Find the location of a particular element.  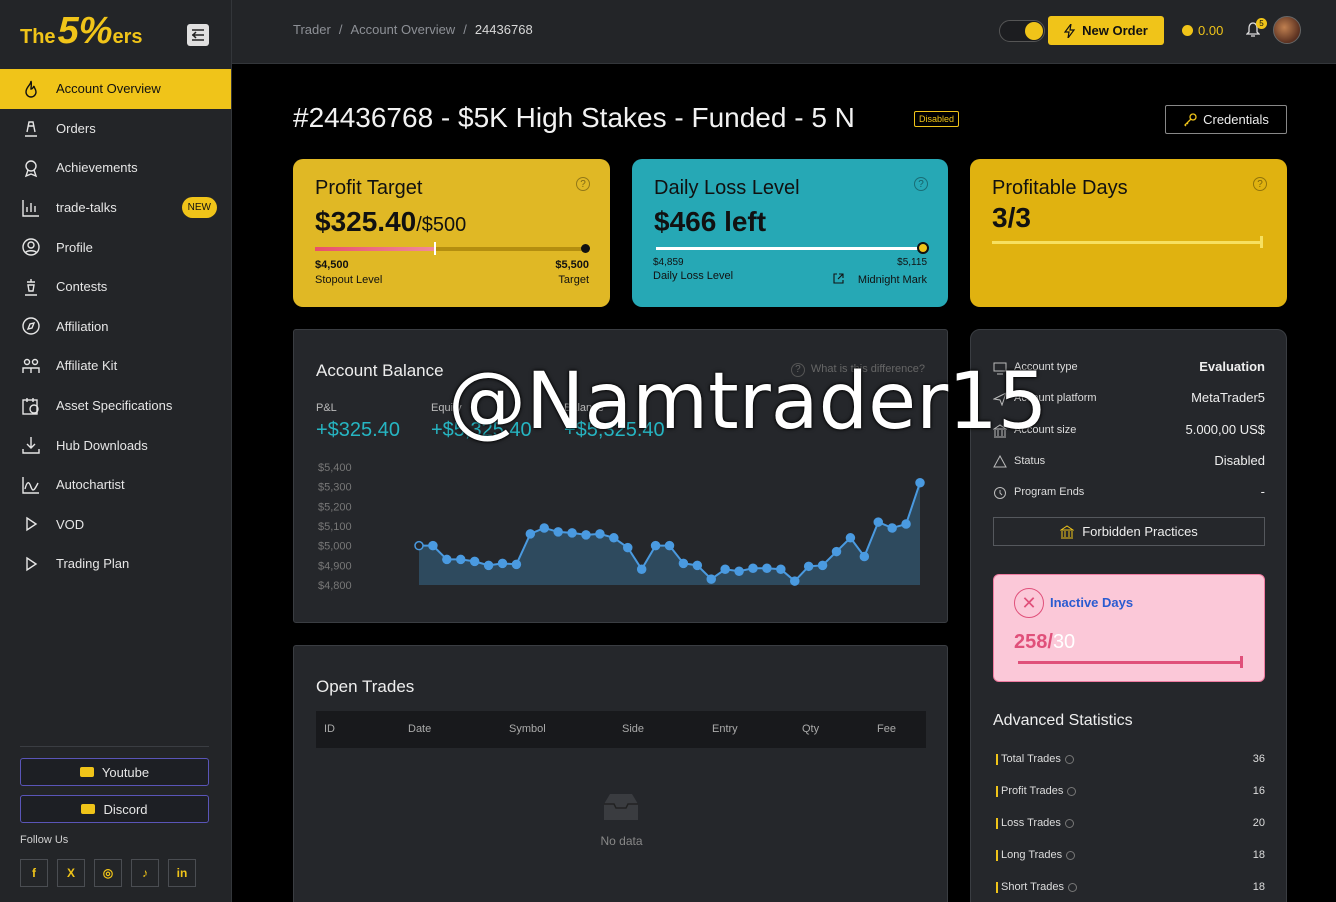

x-icon: X is located at coordinates (71, 873).